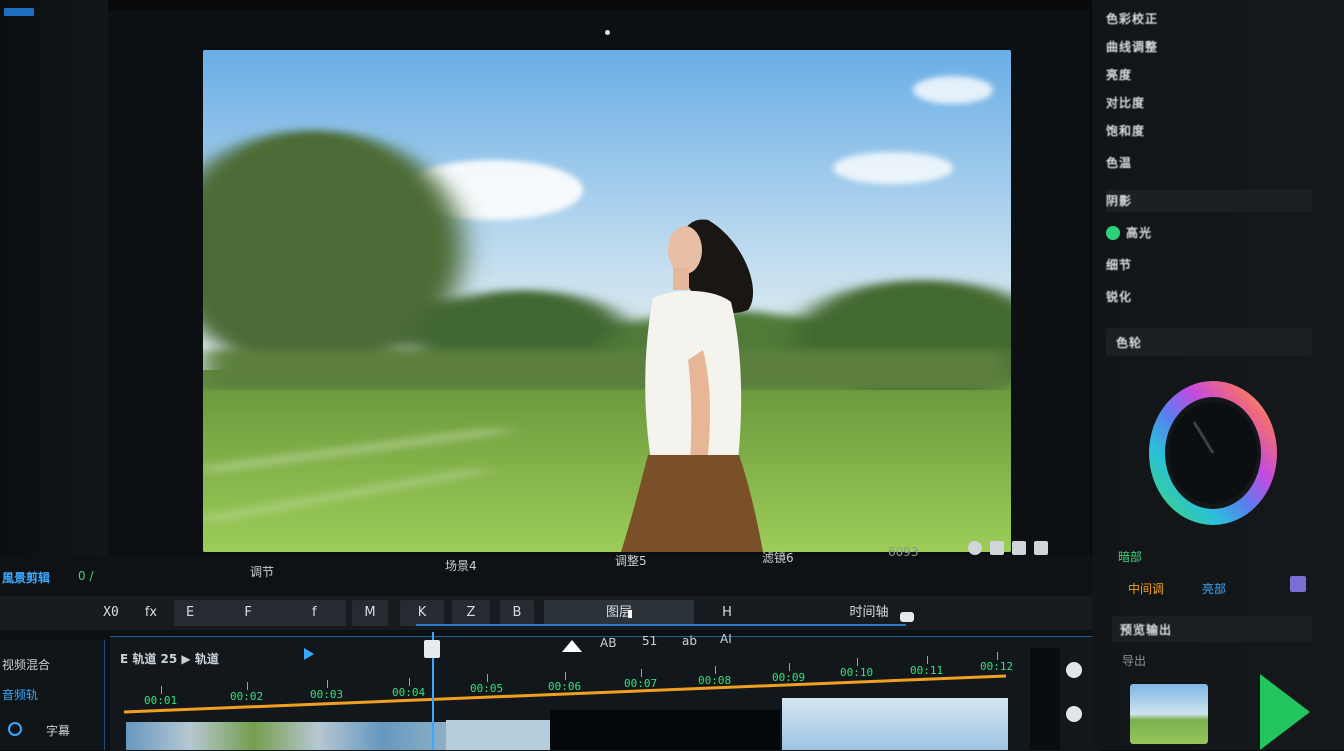  What do you see at coordinates (309, 654) in the screenshot?
I see `timeline-play-icon` at bounding box center [309, 654].